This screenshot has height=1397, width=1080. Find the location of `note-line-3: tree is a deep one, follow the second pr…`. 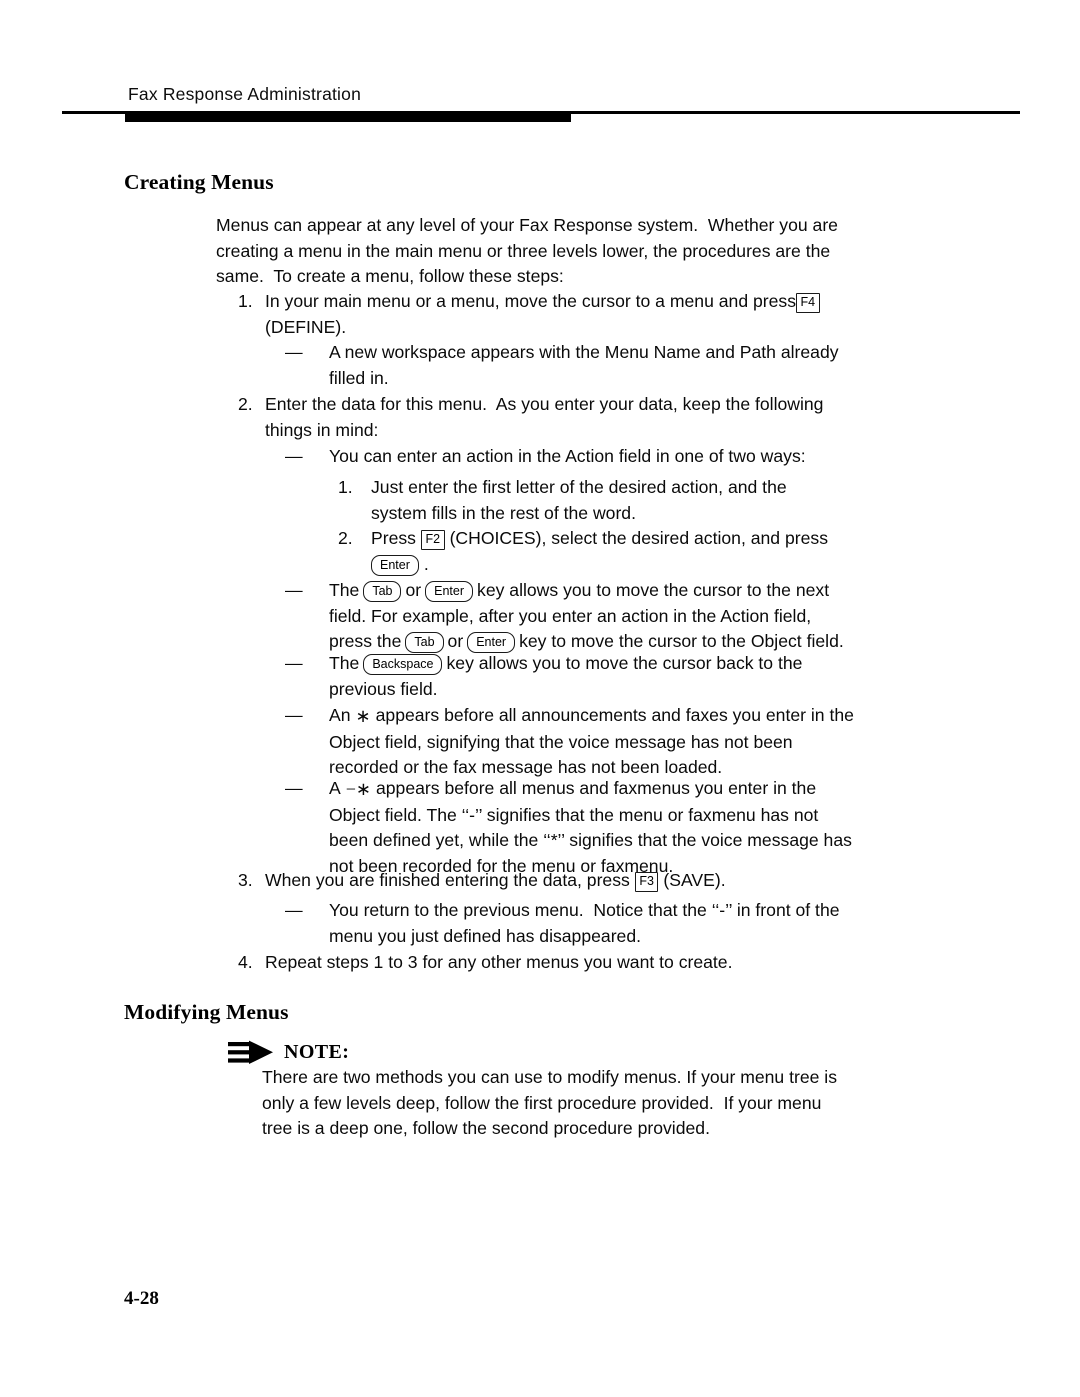

note-line-3: tree is a deep one, follow the second pr… is located at coordinates (486, 1128).